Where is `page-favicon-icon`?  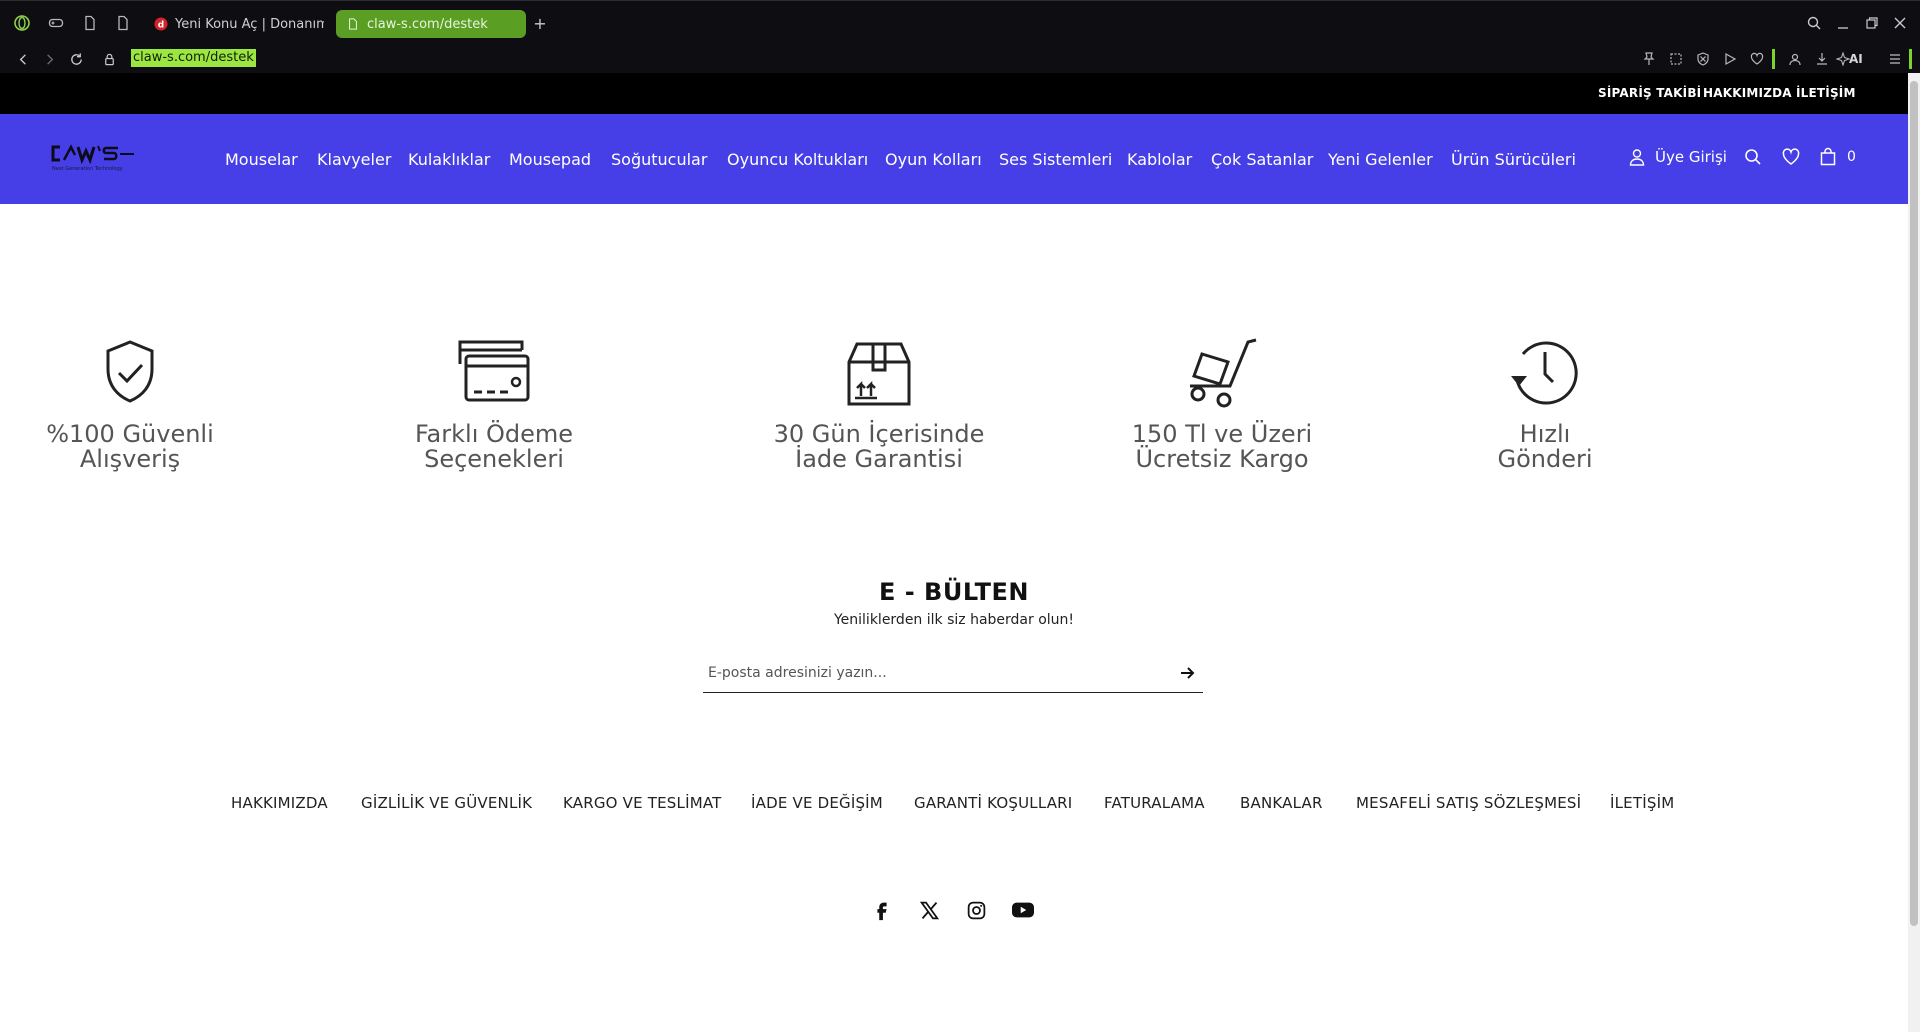
page-favicon-icon is located at coordinates (353, 24).